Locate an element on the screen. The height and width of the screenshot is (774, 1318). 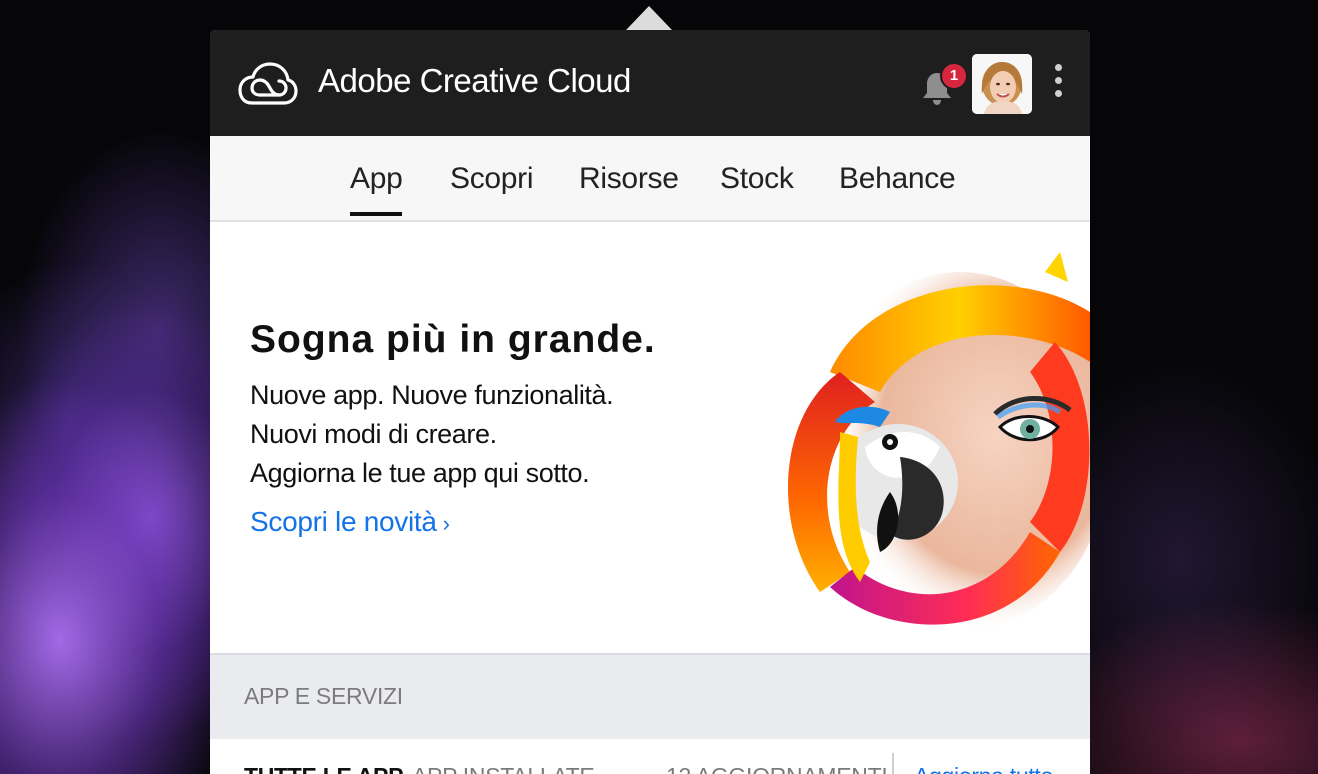
hero-line: Aggiorna le tue app qui sotto. is located at coordinates (420, 473).